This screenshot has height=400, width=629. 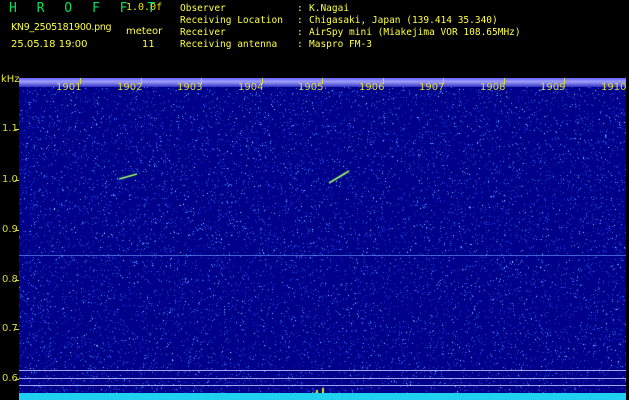 What do you see at coordinates (322, 396) in the screenshot?
I see `spectrogram-bottom-band` at bounding box center [322, 396].